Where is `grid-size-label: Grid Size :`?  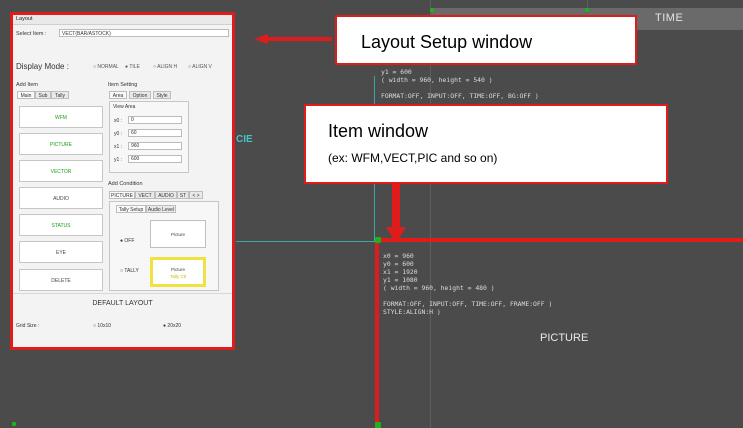
grid-size-label: Grid Size : is located at coordinates (28, 326).